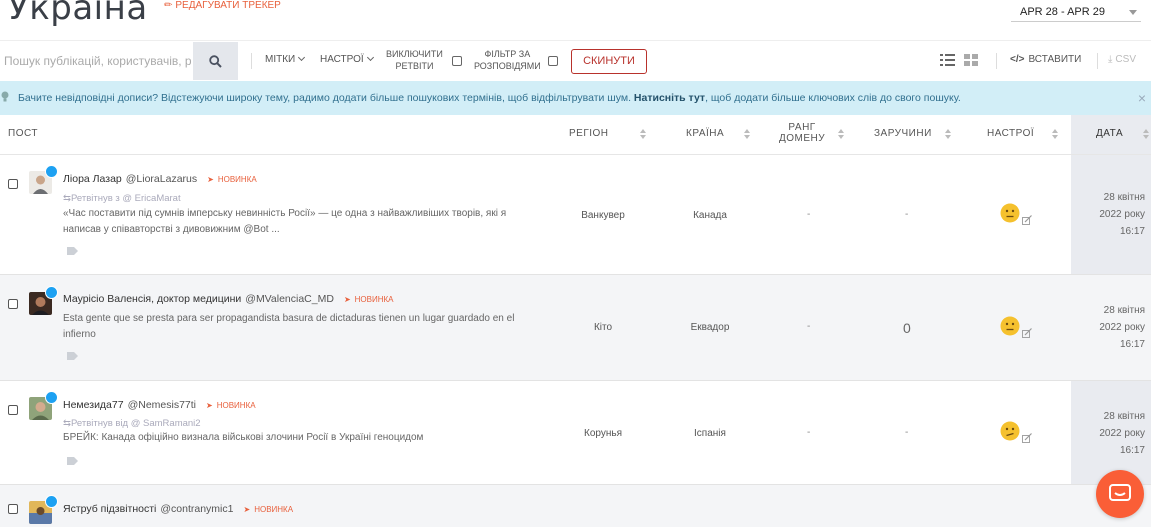 Image resolution: width=1151 pixels, height=527 pixels. What do you see at coordinates (1017, 59) in the screenshot?
I see `code-icon: </>` at bounding box center [1017, 59].